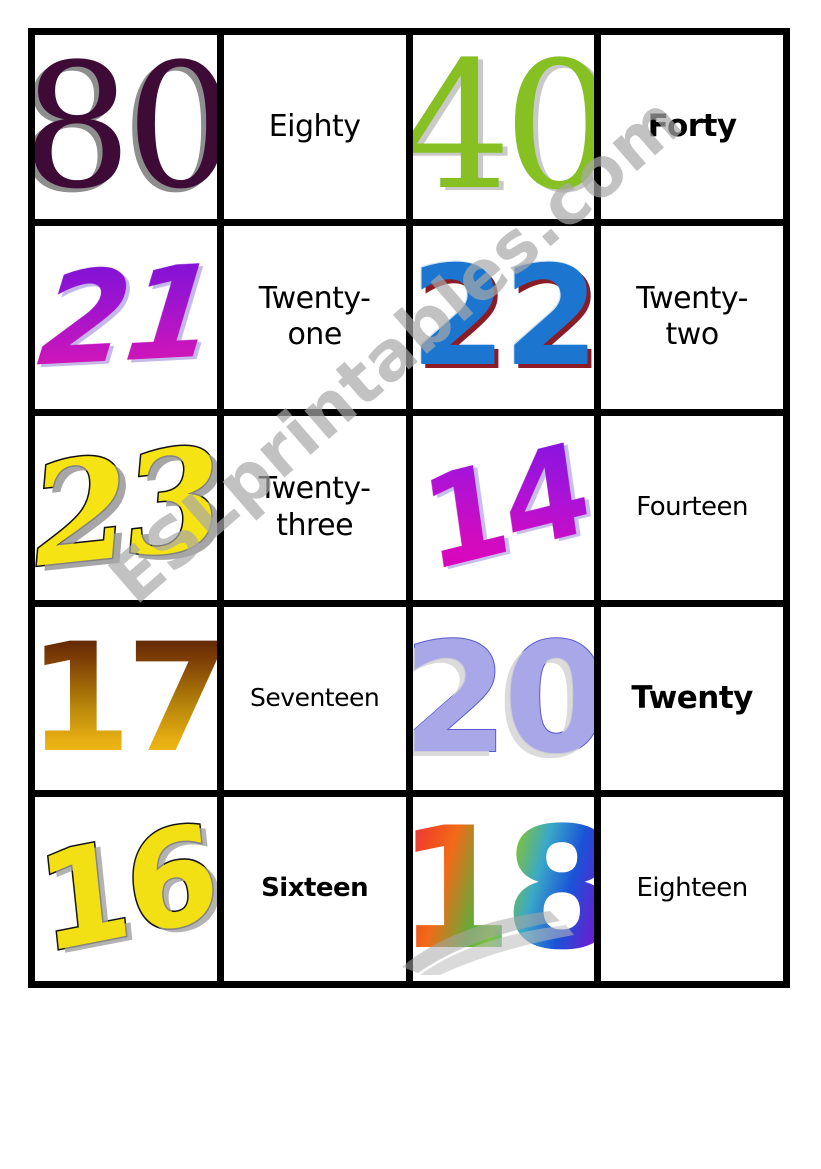 The image size is (821, 1169). I want to click on word-card-twenty-three: Twenty- three, so click(314, 508).